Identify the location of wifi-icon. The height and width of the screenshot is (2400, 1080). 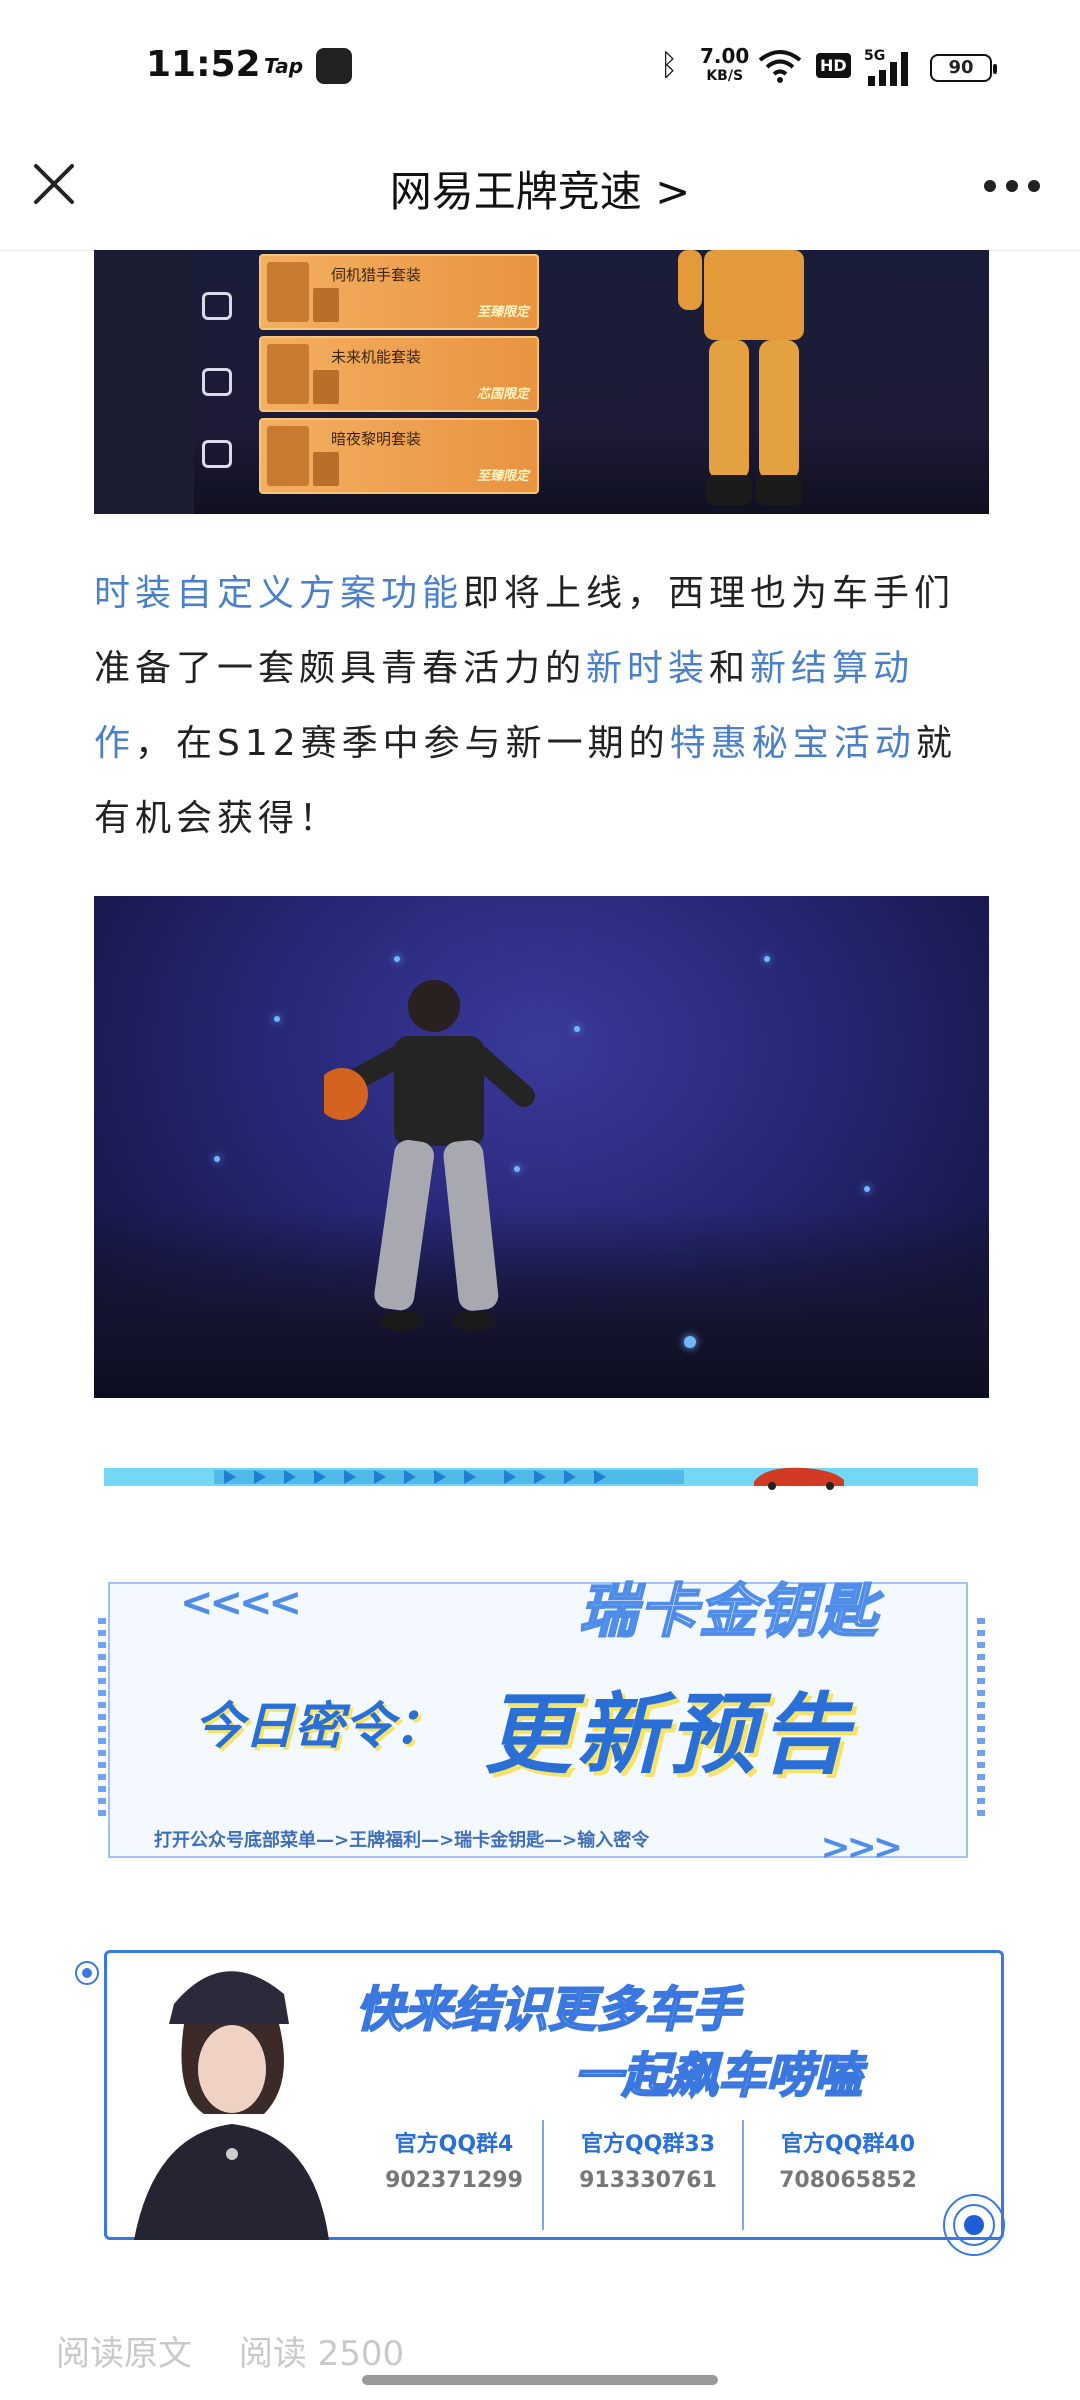
(780, 66).